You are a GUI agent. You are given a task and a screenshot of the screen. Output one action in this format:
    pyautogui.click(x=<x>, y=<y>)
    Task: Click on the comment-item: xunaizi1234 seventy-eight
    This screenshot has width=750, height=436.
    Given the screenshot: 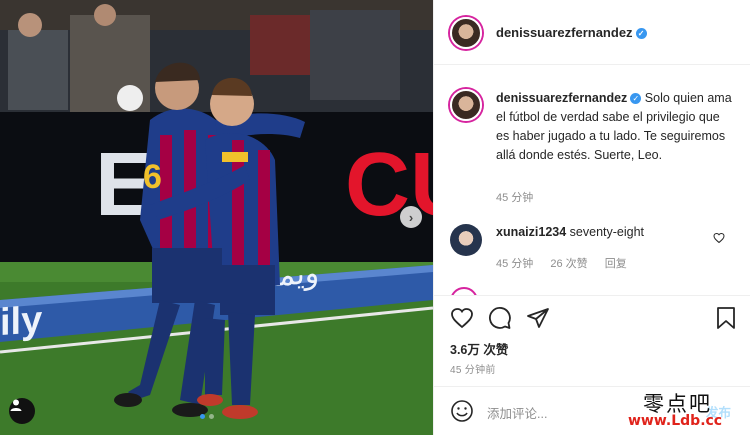 What is the action you would take?
    pyautogui.click(x=570, y=232)
    